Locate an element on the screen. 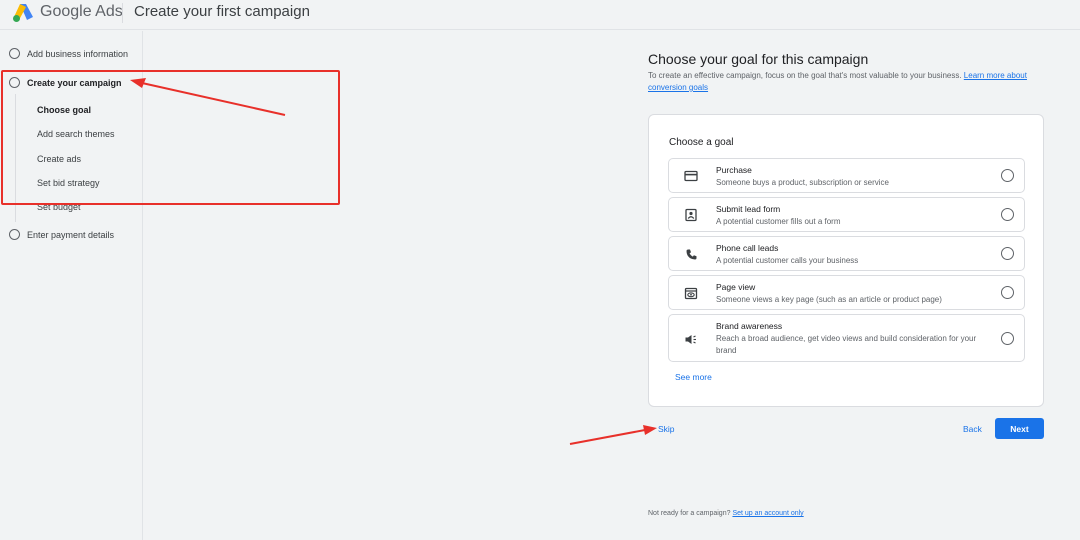 This screenshot has height=540, width=1080. next-button: Next is located at coordinates (1019, 428).